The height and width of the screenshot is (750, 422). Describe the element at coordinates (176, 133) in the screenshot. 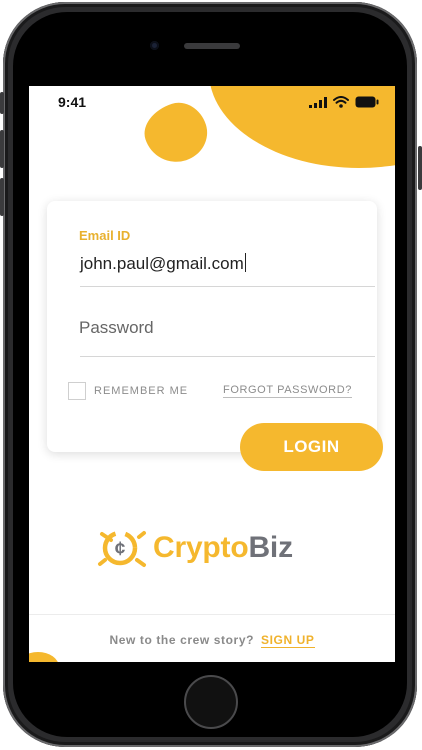

I see `decorative-blob-small` at that location.